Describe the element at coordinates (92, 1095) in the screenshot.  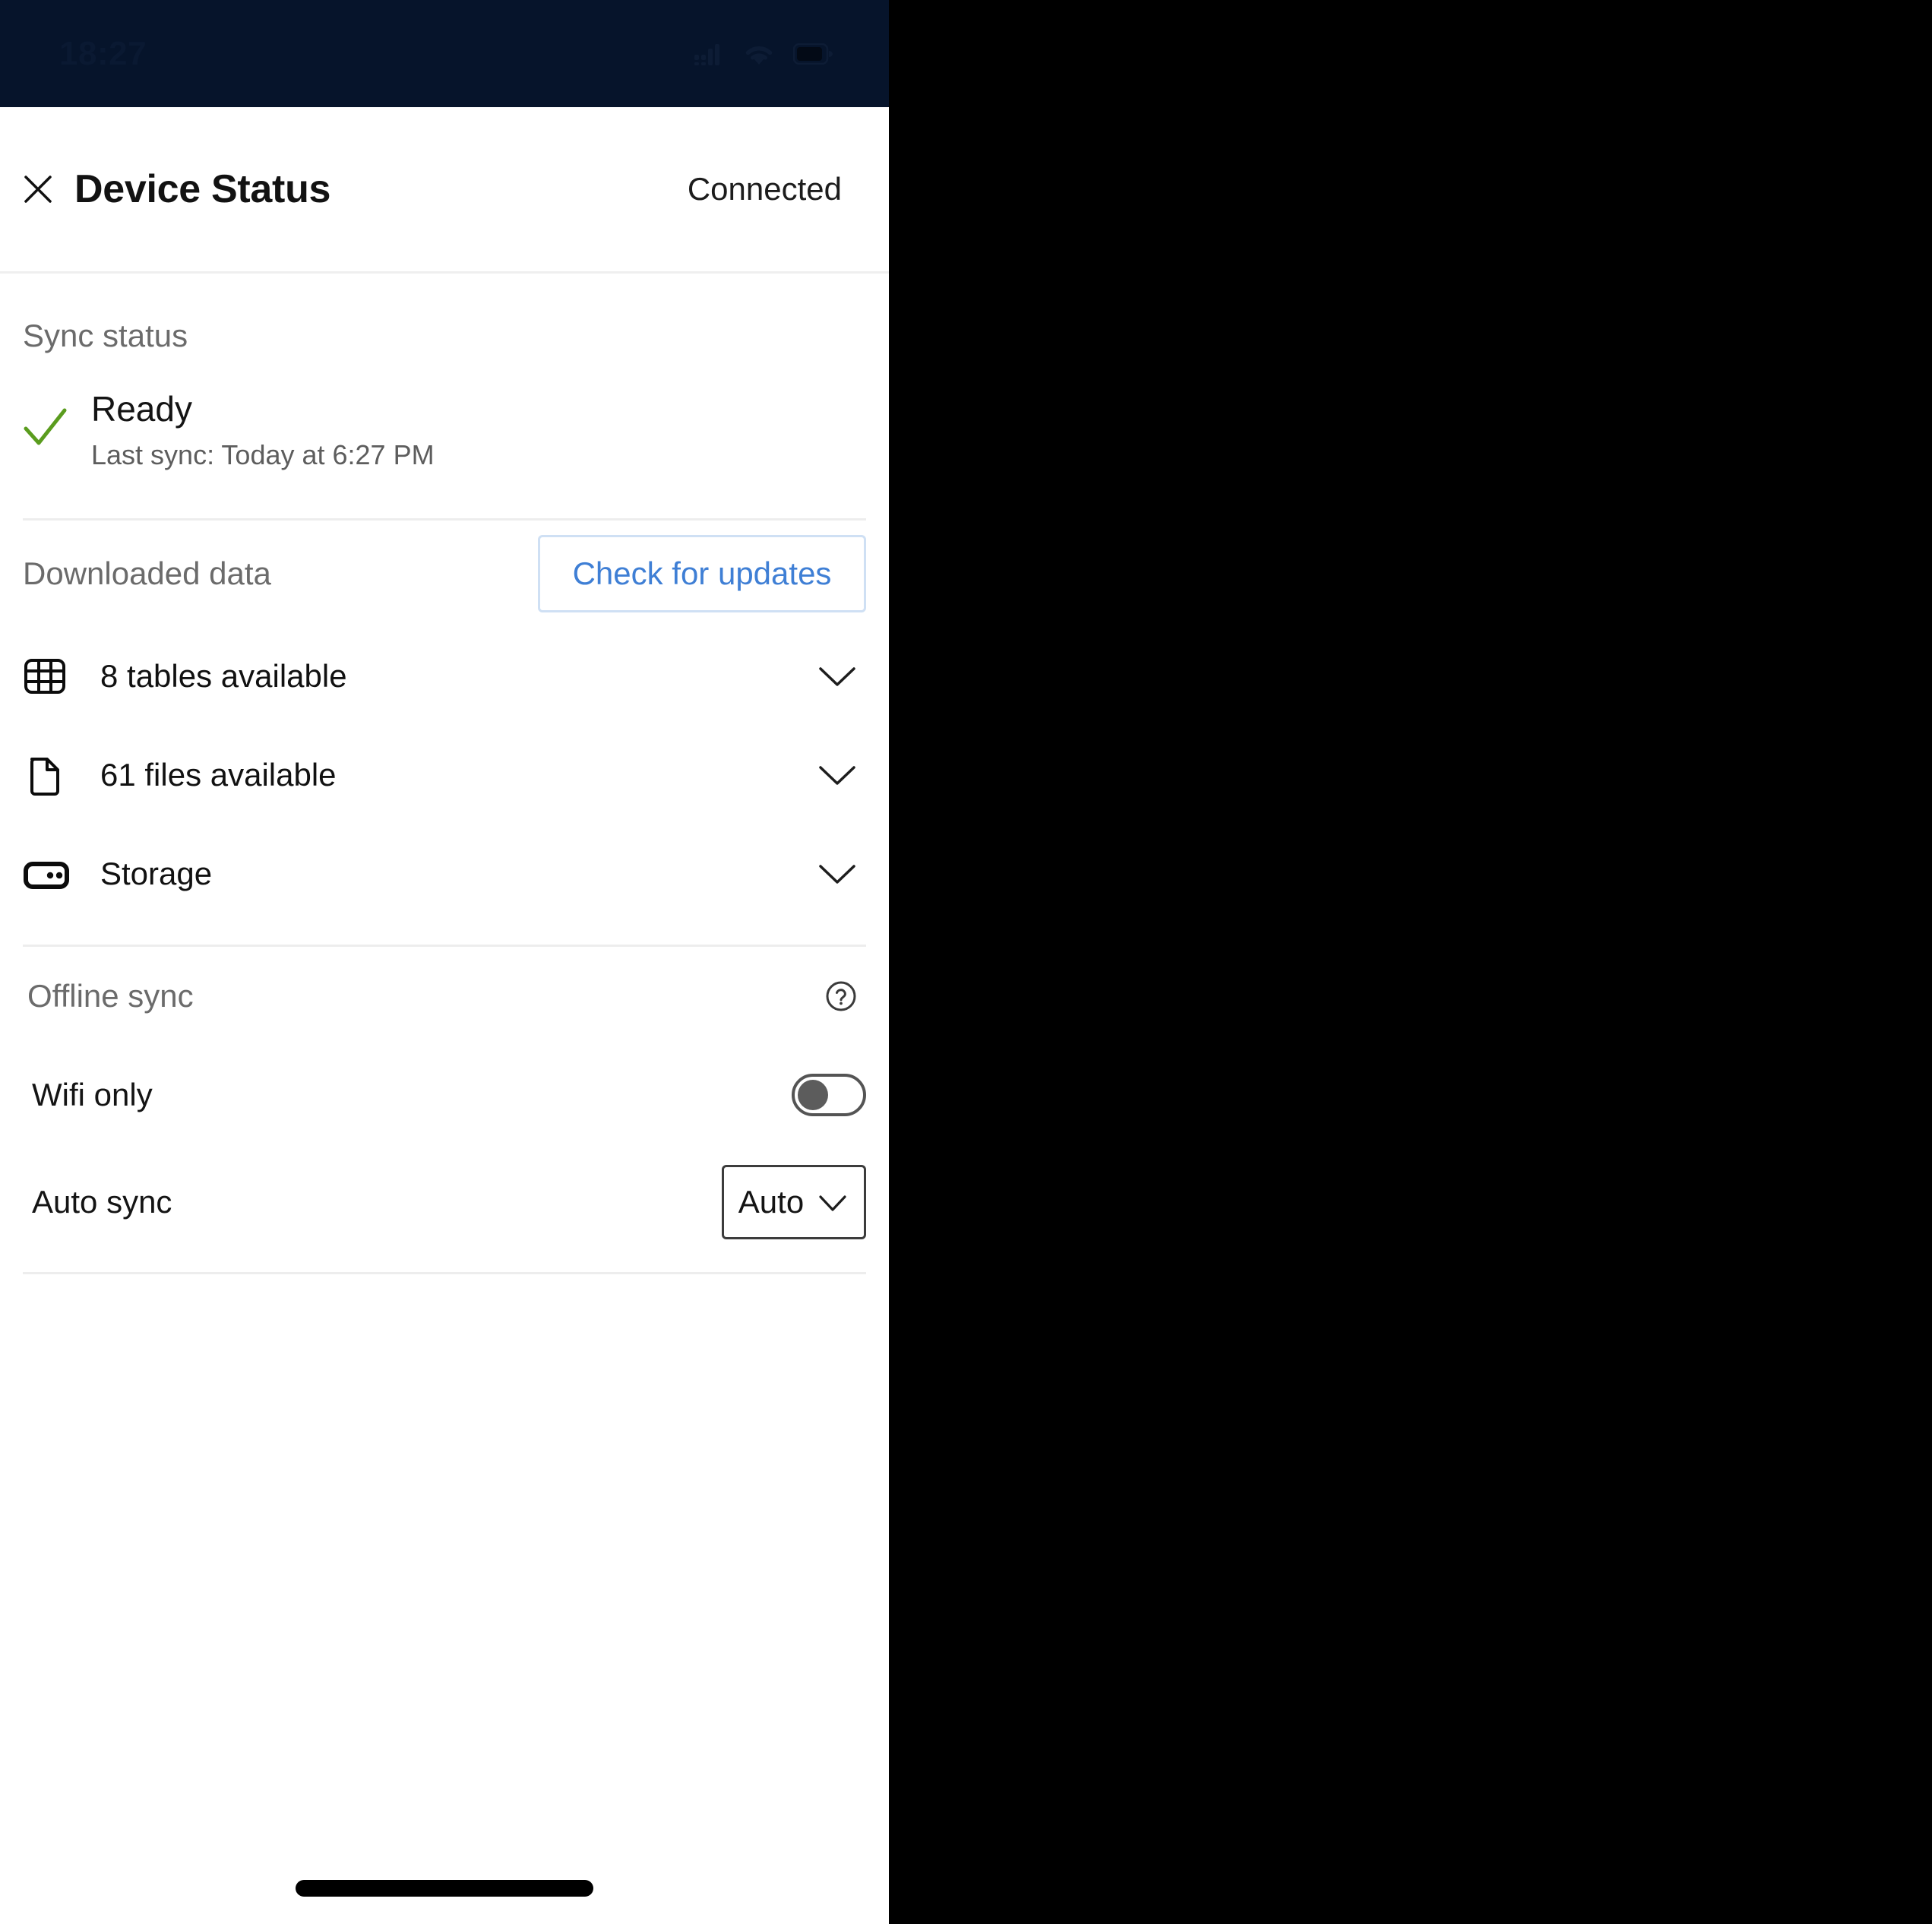
I see `wifi-only-label: Wifi only` at that location.